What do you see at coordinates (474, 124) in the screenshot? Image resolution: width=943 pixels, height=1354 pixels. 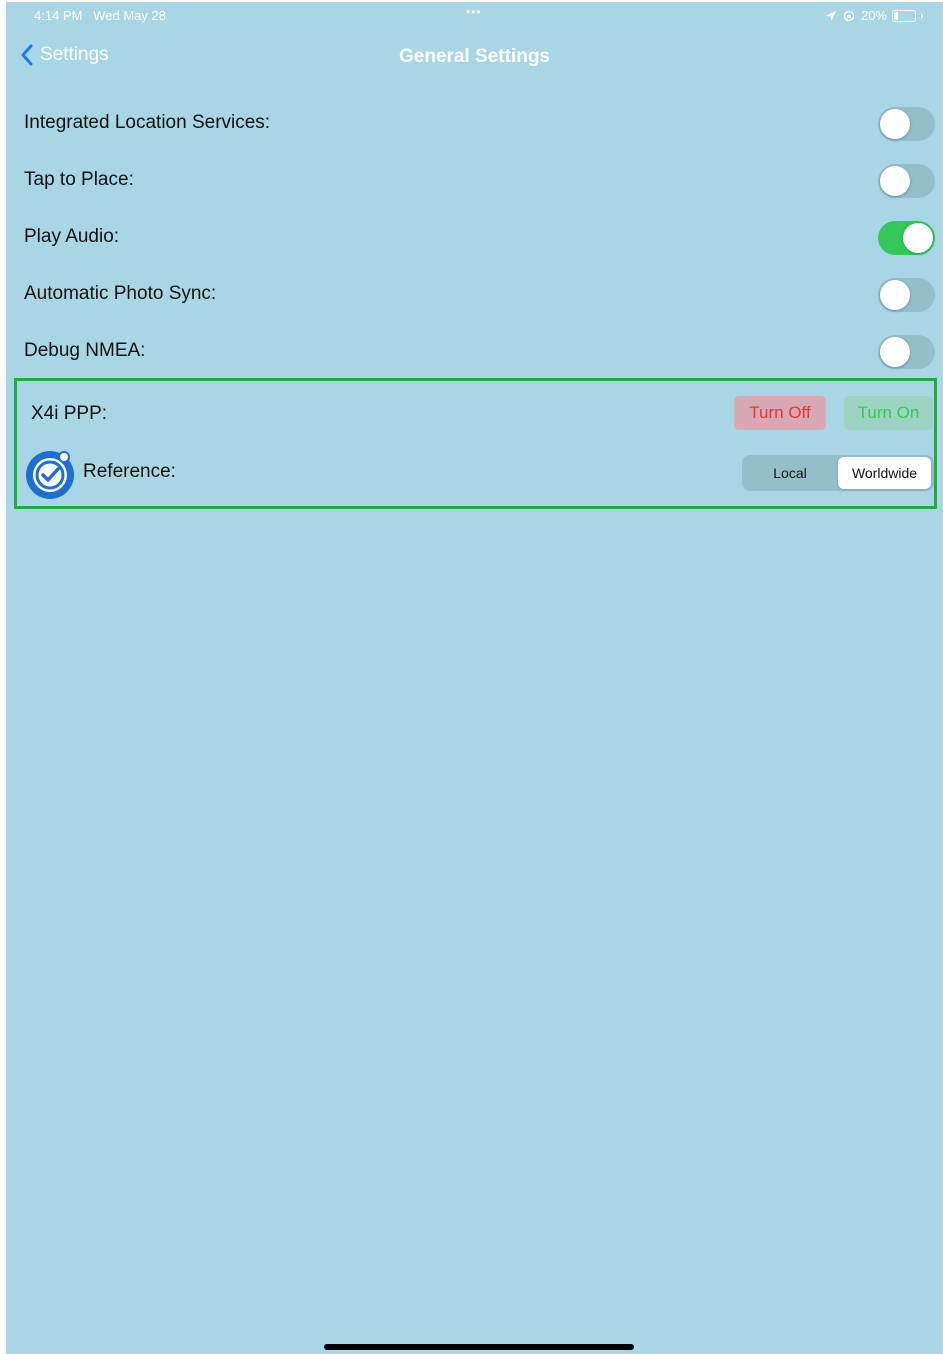 I see `setting-row-integrated-location: Integrated Location Services:` at bounding box center [474, 124].